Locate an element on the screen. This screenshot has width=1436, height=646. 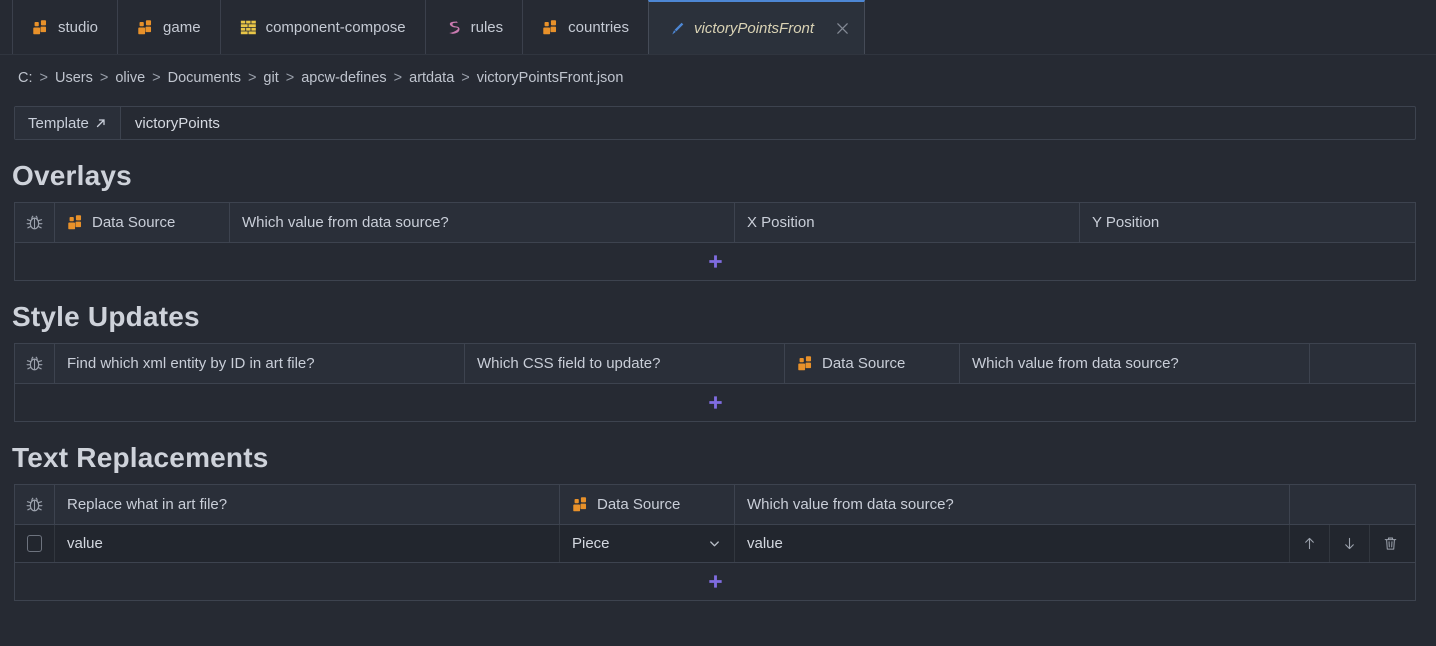
template-button: Template is located at coordinates (68, 123).